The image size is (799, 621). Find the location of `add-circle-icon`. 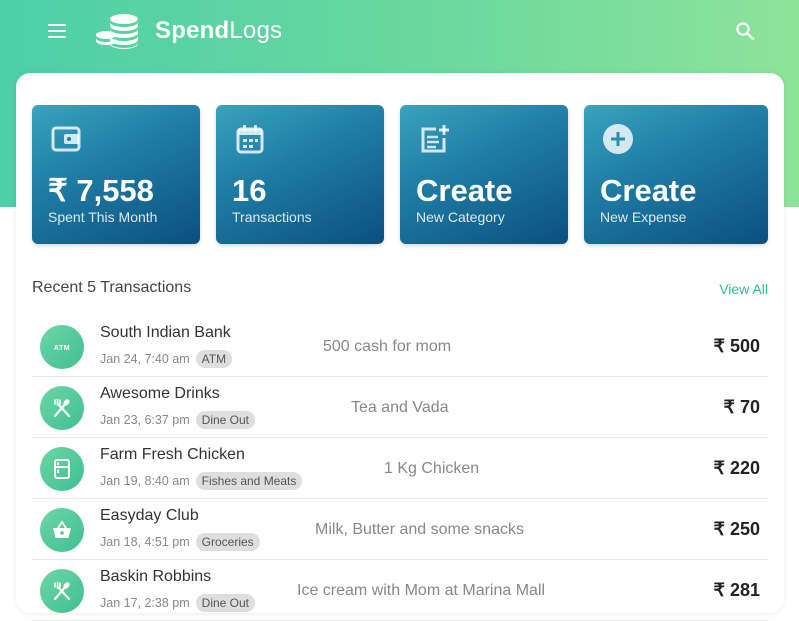

add-circle-icon is located at coordinates (618, 139).